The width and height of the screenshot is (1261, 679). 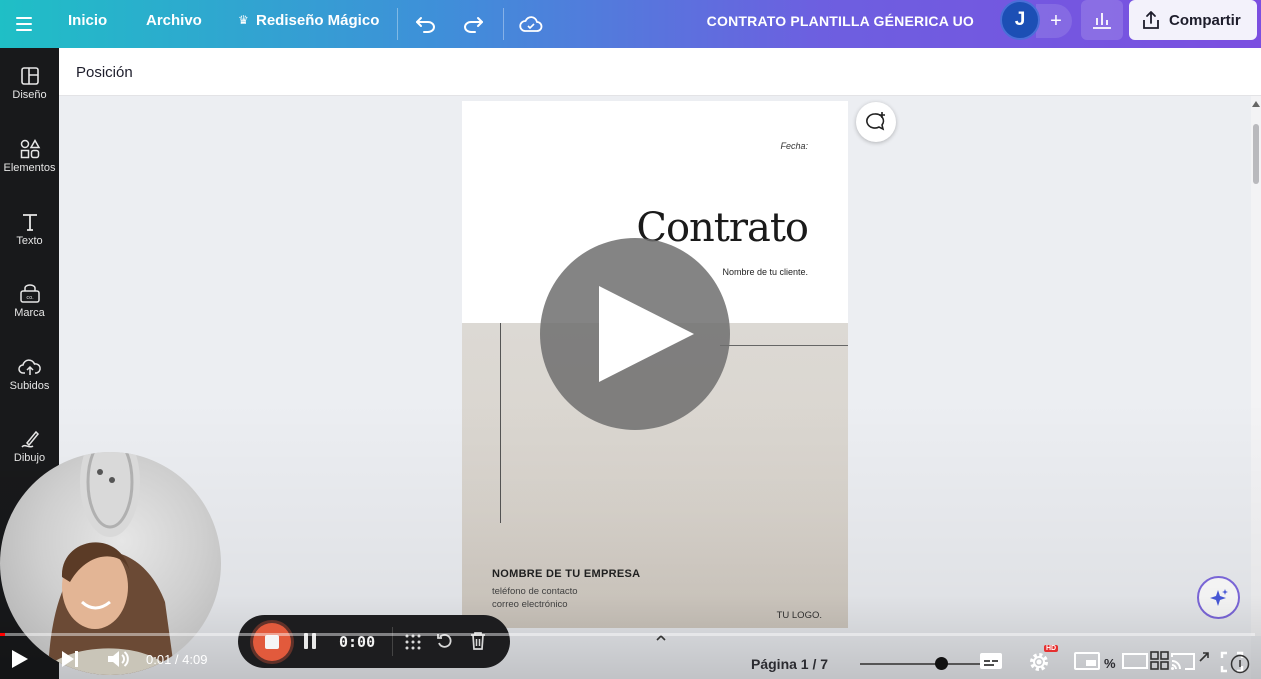 I want to click on video-time: 0:01 / 4:09, so click(x=176, y=659).